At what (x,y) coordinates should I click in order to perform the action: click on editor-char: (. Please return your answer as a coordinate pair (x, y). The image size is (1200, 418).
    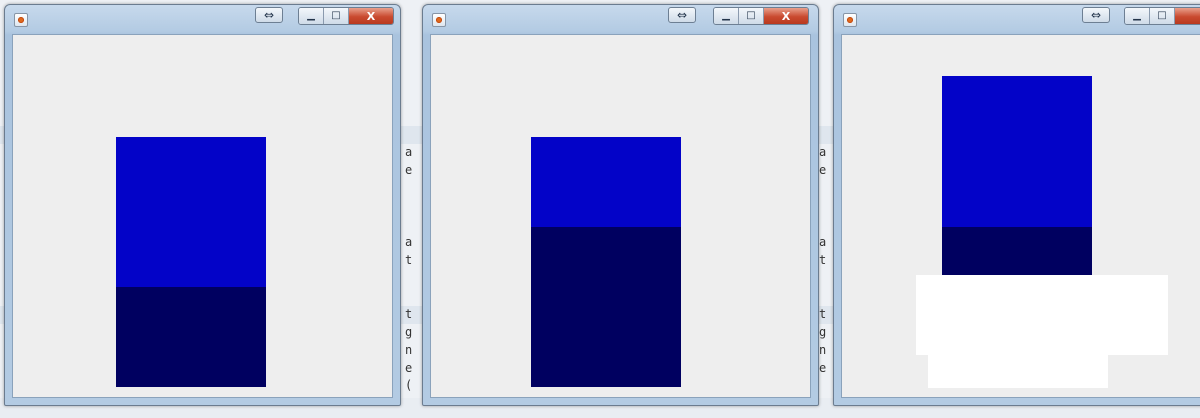
    Looking at the image, I should click on (409, 385).